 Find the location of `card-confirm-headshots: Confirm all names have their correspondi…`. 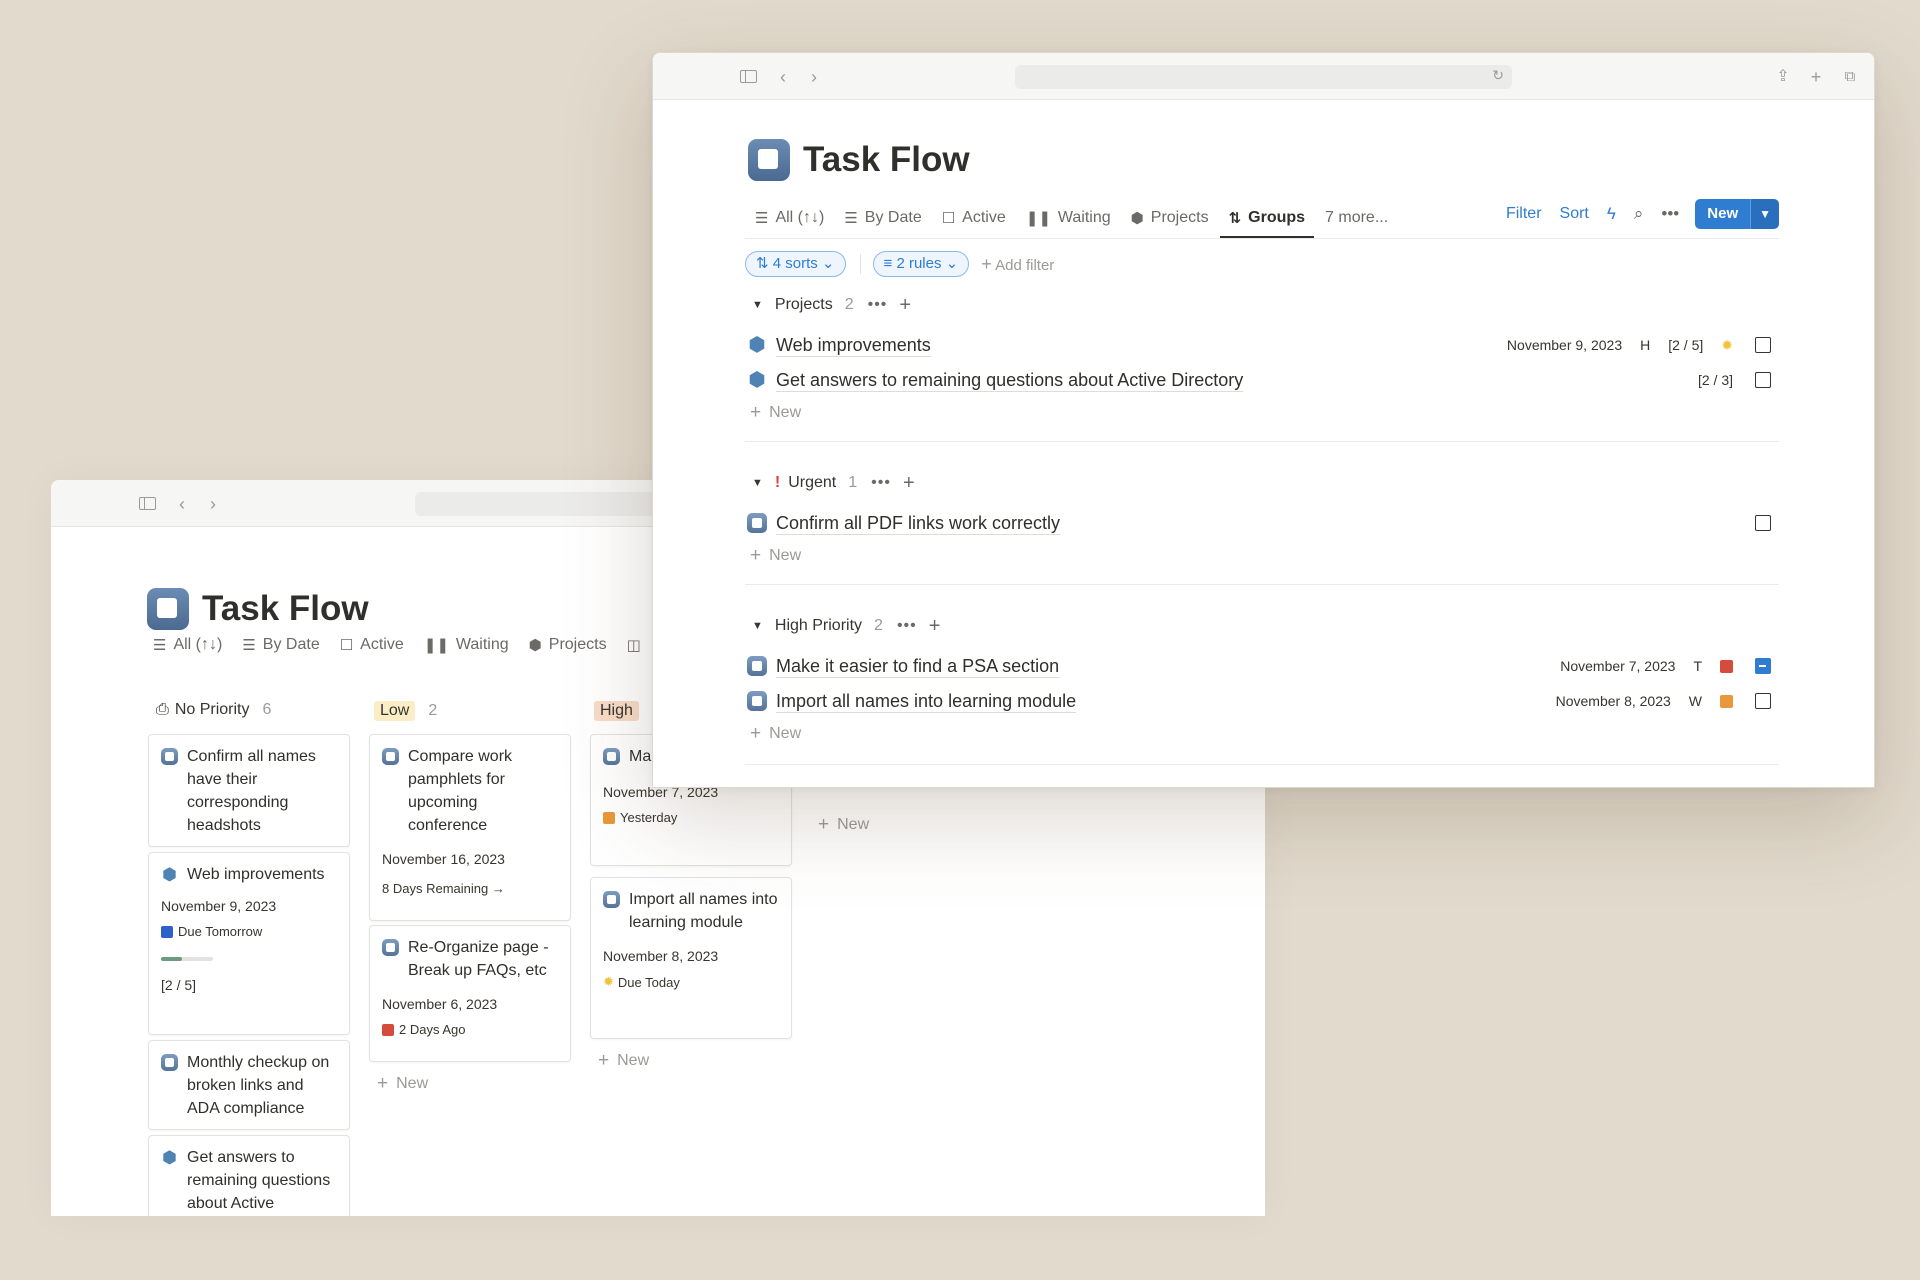

card-confirm-headshots: Confirm all names have their correspondi… is located at coordinates (249, 790).